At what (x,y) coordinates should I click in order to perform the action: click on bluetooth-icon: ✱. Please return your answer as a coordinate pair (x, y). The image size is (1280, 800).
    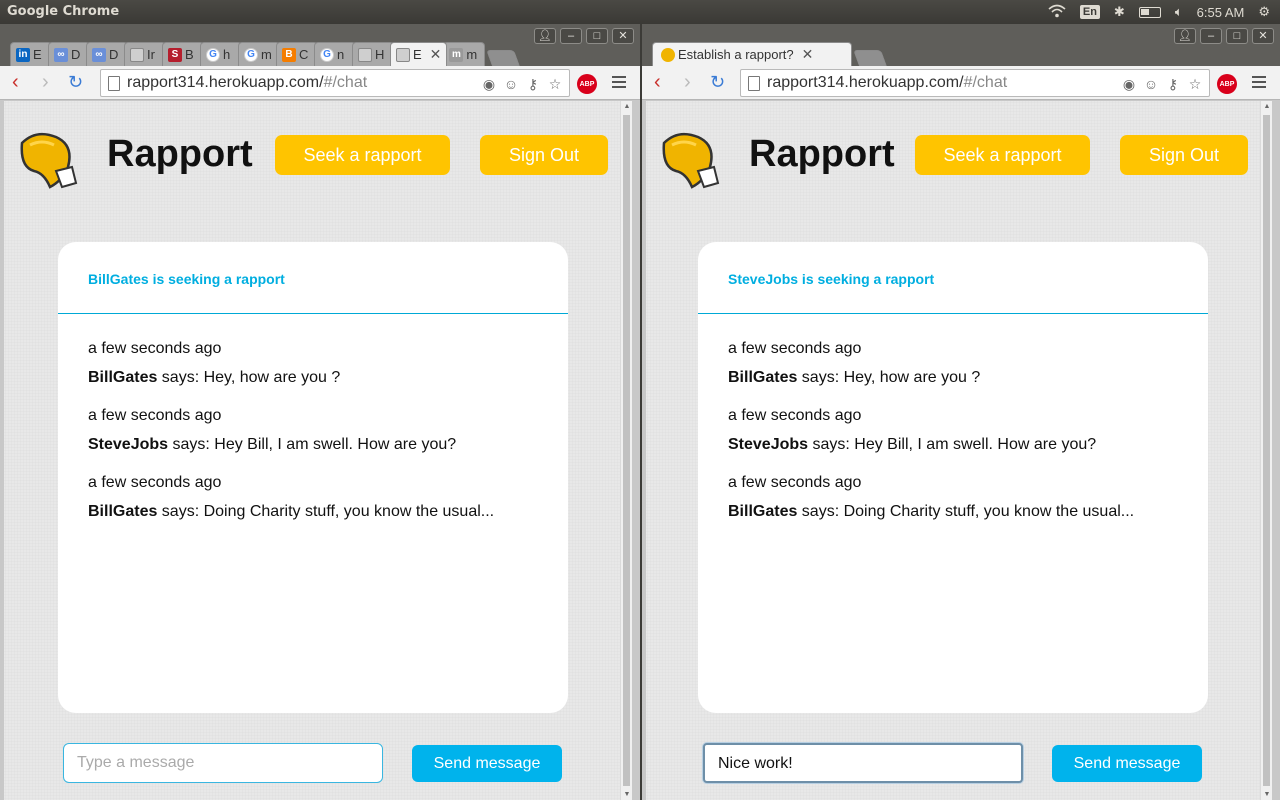
    Looking at the image, I should click on (1119, 12).